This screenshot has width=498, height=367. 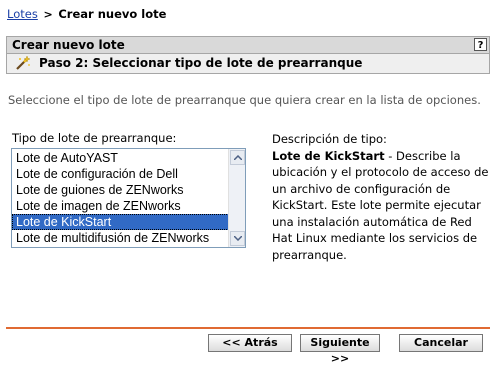 What do you see at coordinates (250, 343) in the screenshot?
I see `back-button: << Atrás` at bounding box center [250, 343].